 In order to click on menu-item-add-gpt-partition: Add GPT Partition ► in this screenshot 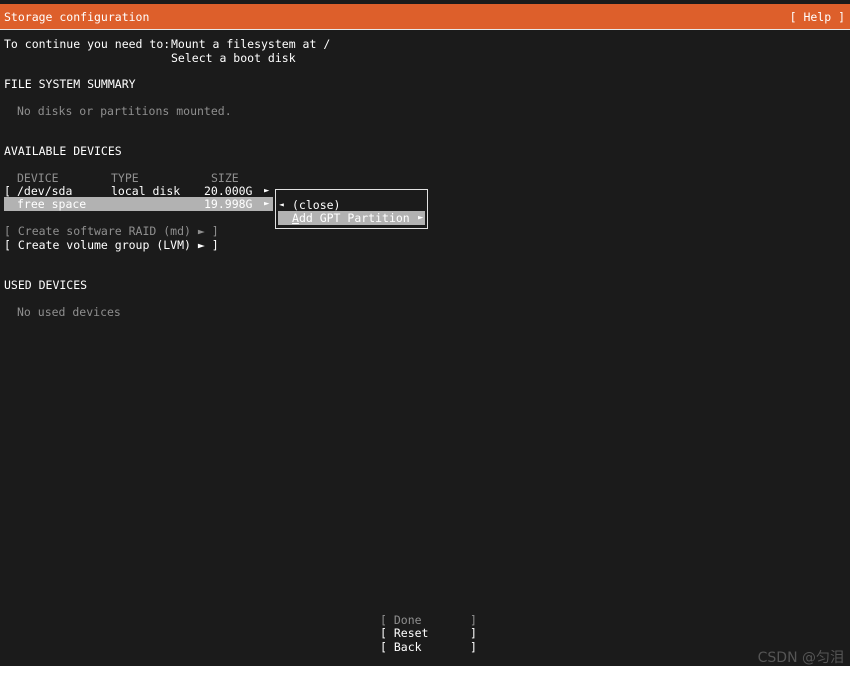, I will do `click(351, 218)`.